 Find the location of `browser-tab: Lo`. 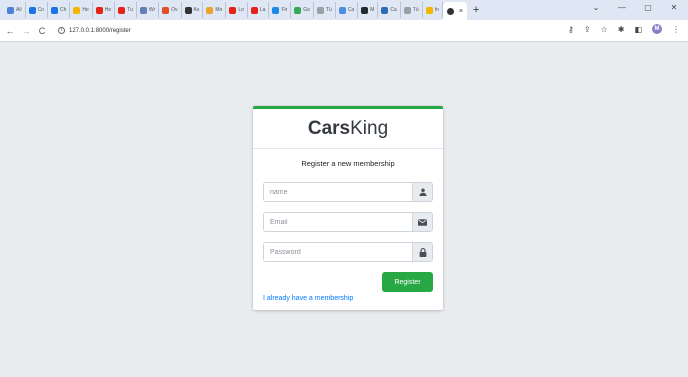

browser-tab: Lo is located at coordinates (237, 10).